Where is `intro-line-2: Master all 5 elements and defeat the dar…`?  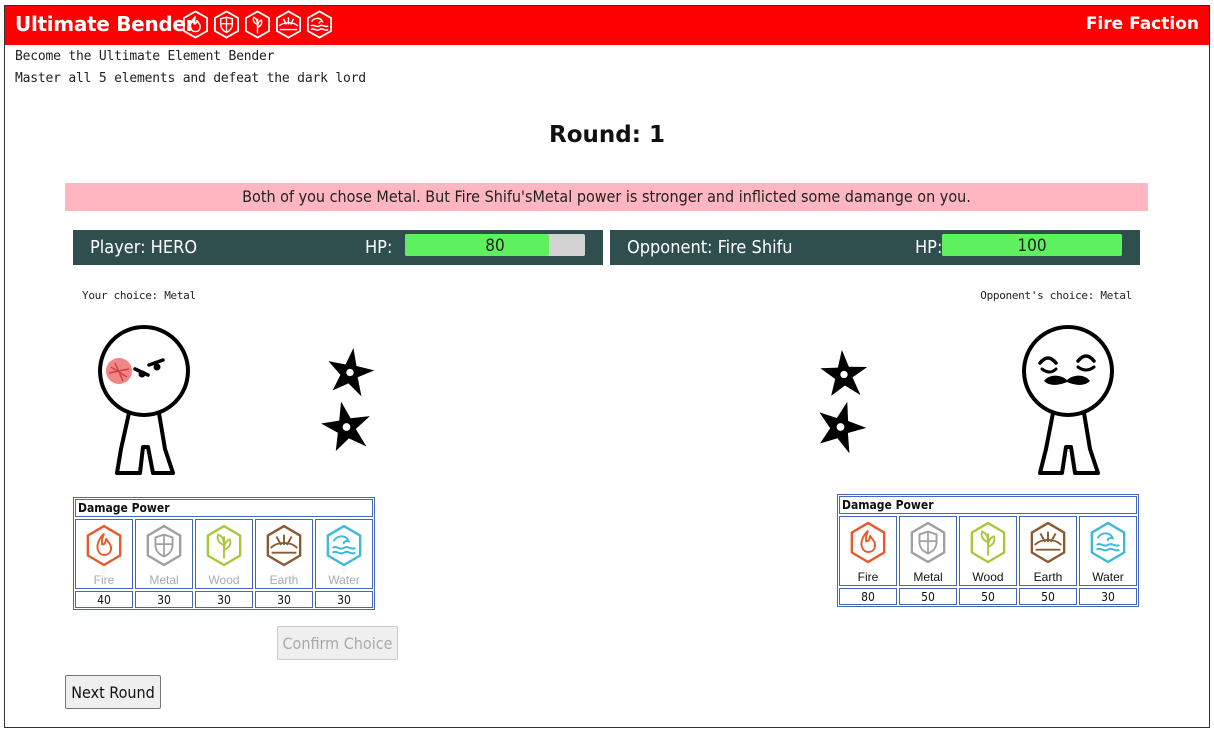 intro-line-2: Master all 5 elements and defeat the dar… is located at coordinates (190, 78).